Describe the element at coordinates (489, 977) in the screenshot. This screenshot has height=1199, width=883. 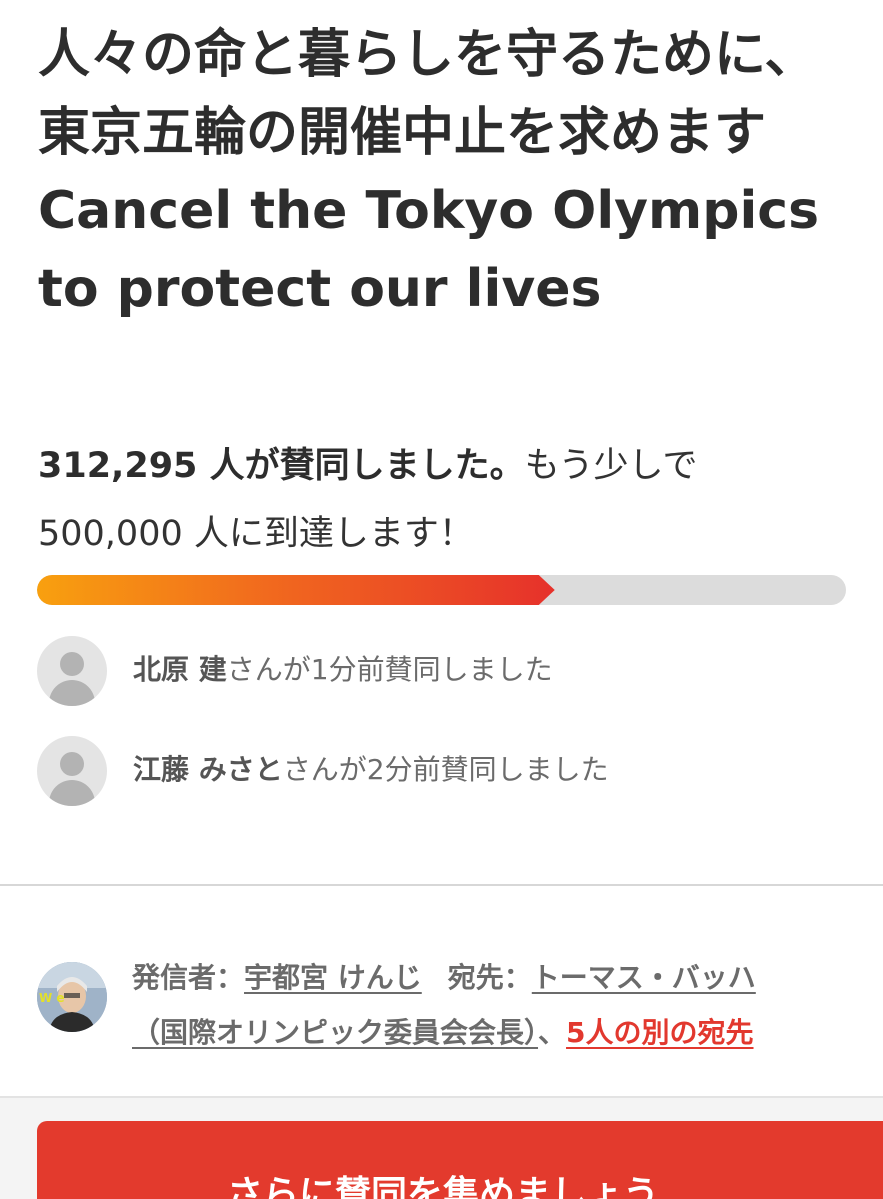
I see `recipient-label: 宛先：` at that location.